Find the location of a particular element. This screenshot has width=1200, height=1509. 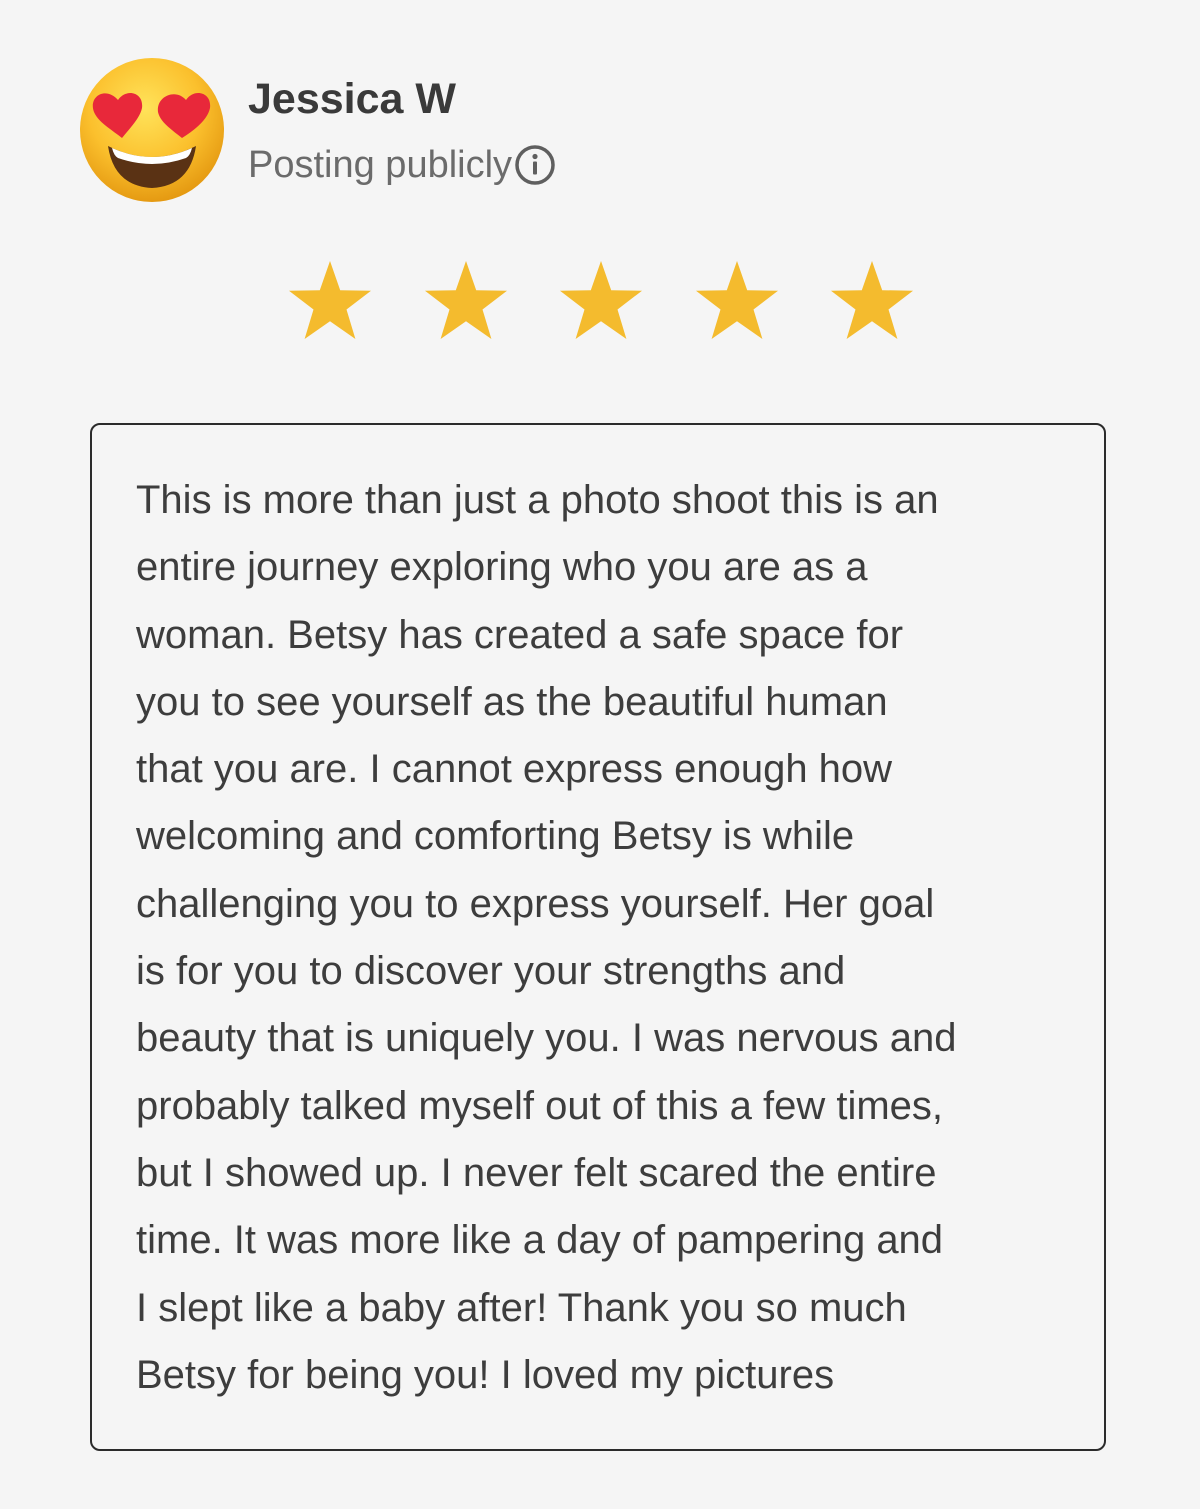

heart-eyes-emoji-icon is located at coordinates (152, 130).